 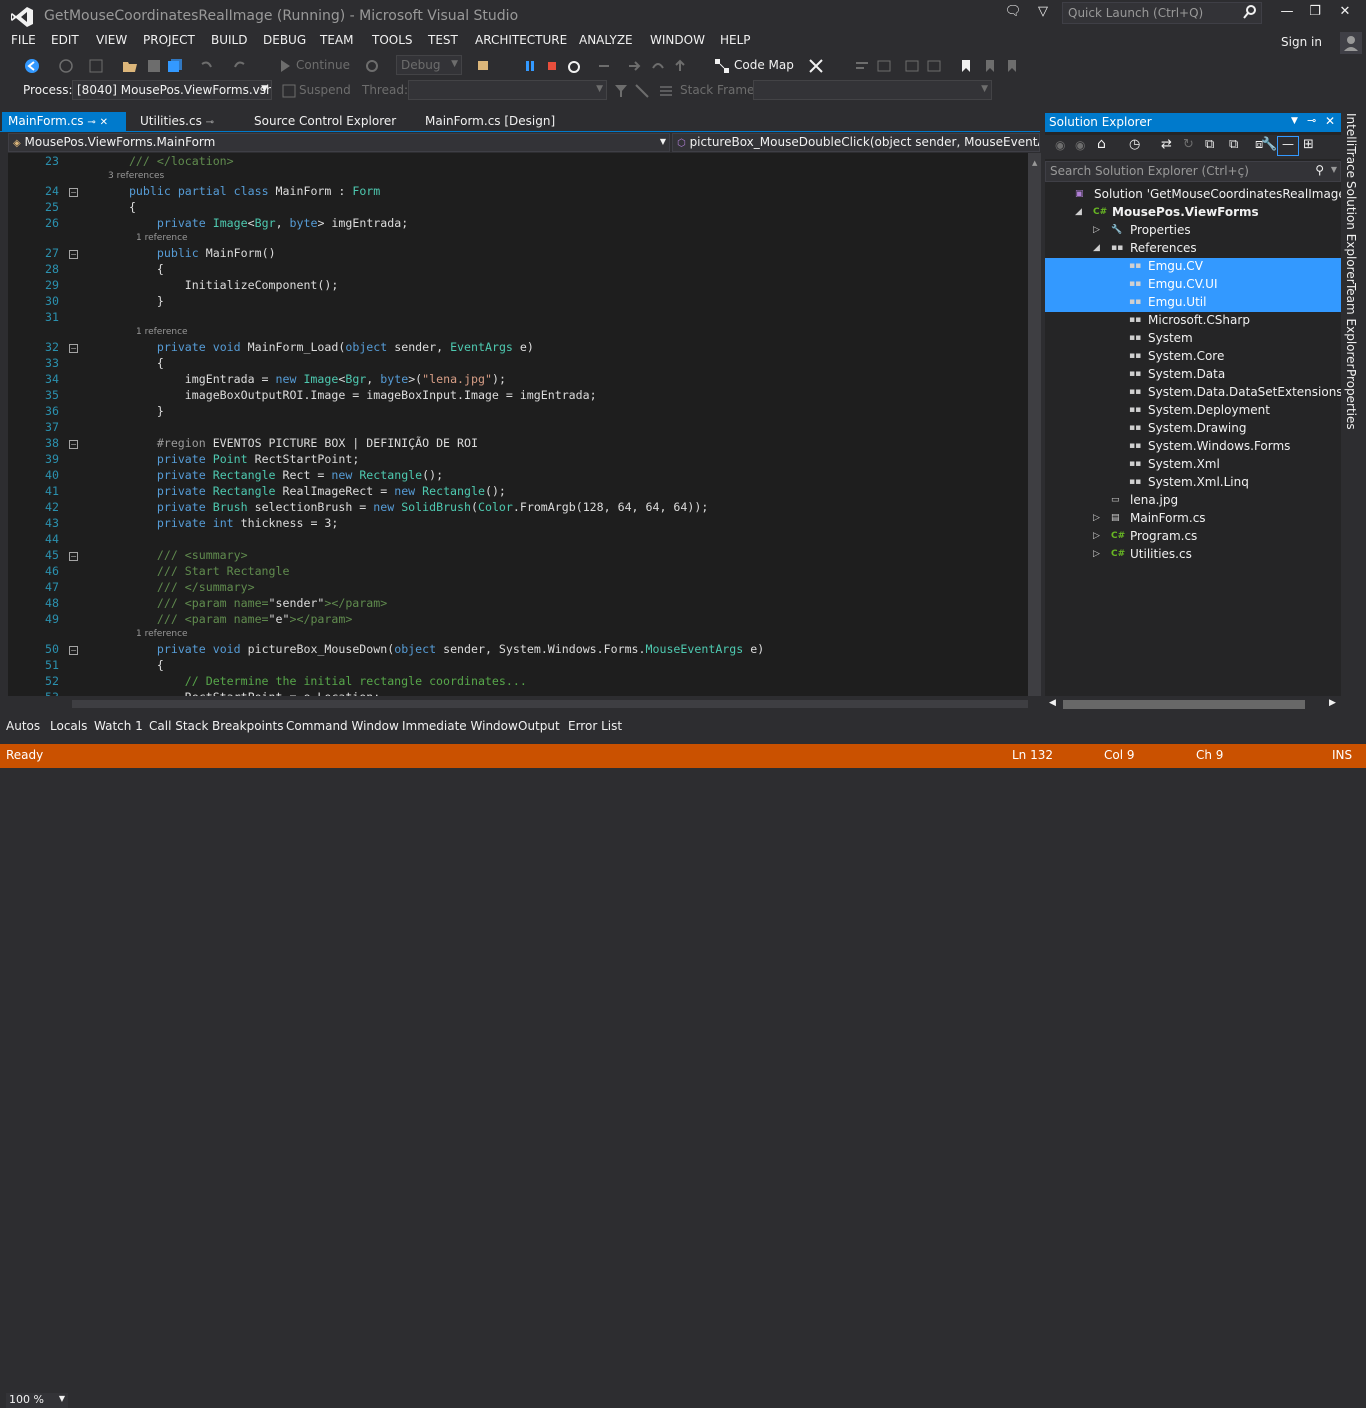 What do you see at coordinates (429, 65) in the screenshot?
I see `configuration-select: Debug ▼` at bounding box center [429, 65].